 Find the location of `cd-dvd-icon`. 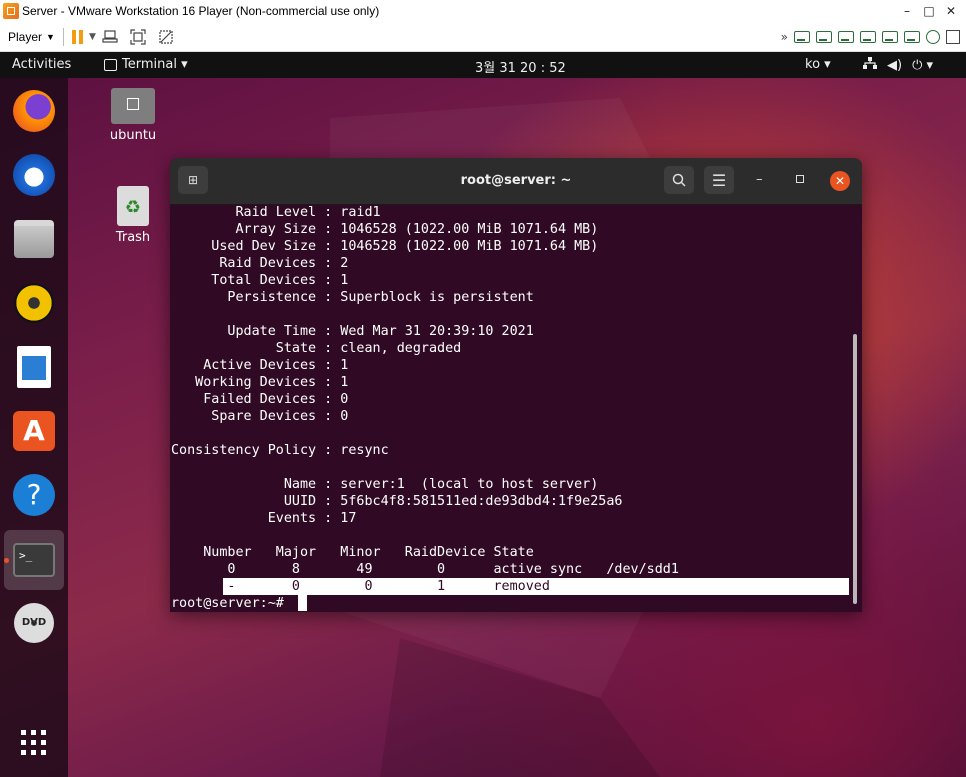

cd-dvd-icon is located at coordinates (933, 36).